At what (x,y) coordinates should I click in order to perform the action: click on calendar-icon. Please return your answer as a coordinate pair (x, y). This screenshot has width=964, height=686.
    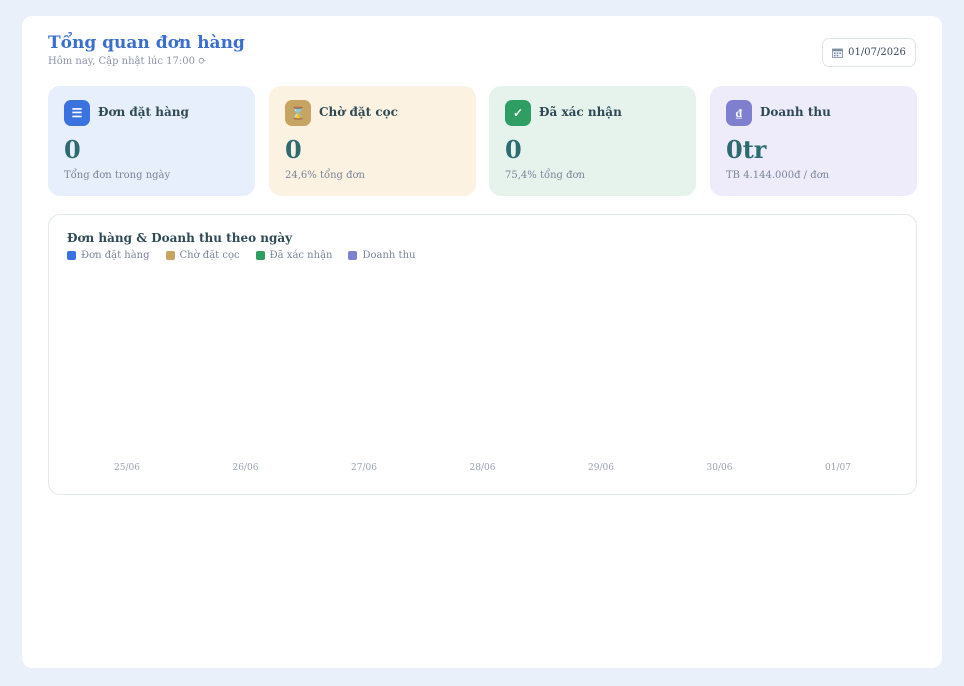
    Looking at the image, I should click on (838, 53).